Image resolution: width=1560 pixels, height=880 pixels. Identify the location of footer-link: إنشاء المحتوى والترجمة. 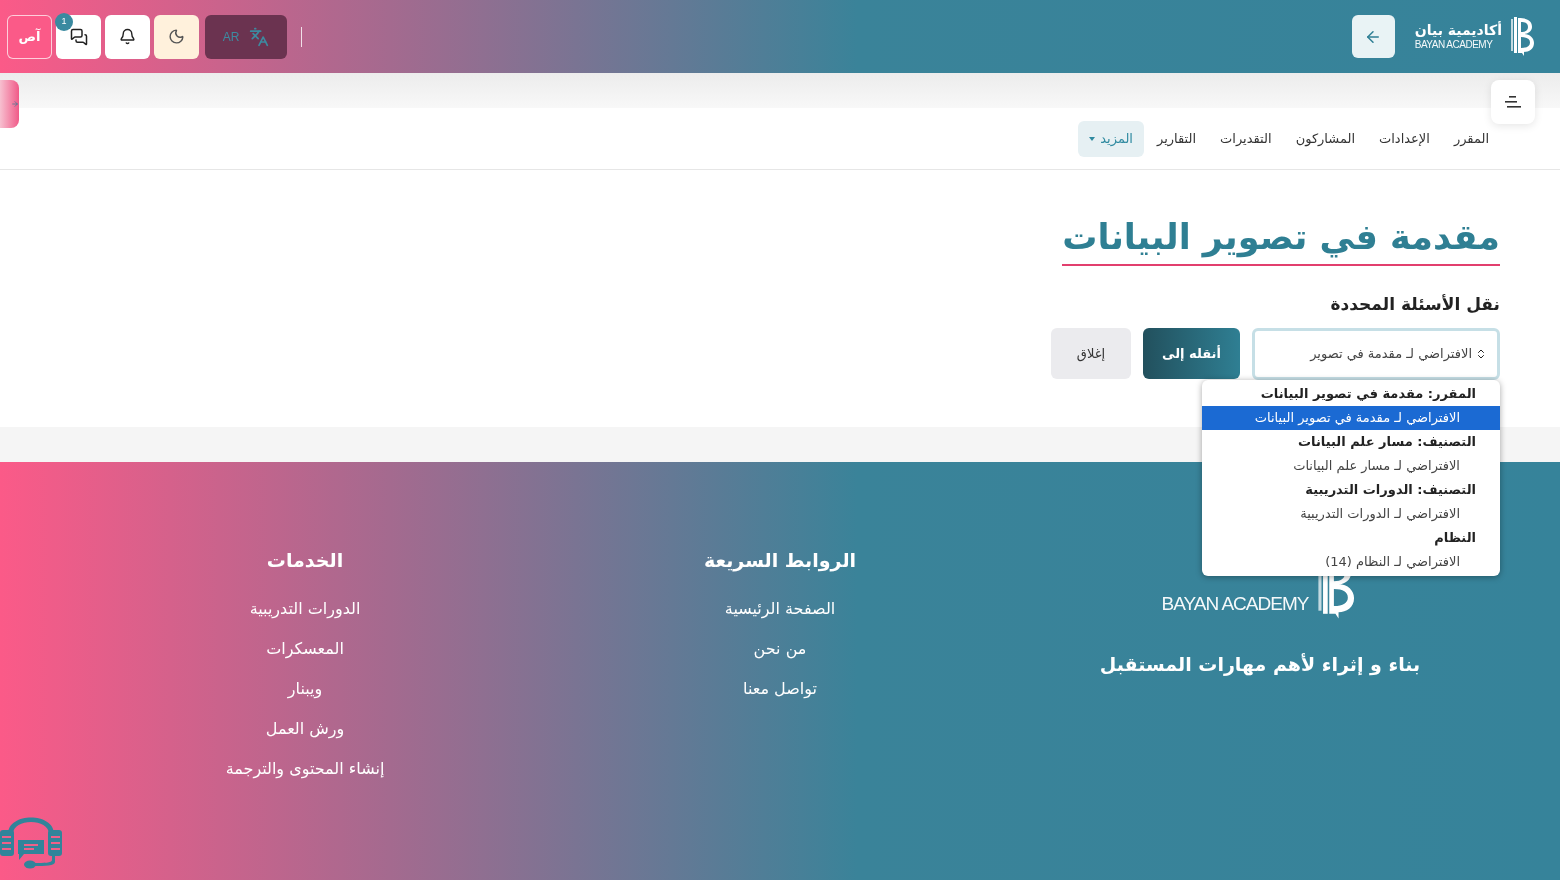
(305, 768).